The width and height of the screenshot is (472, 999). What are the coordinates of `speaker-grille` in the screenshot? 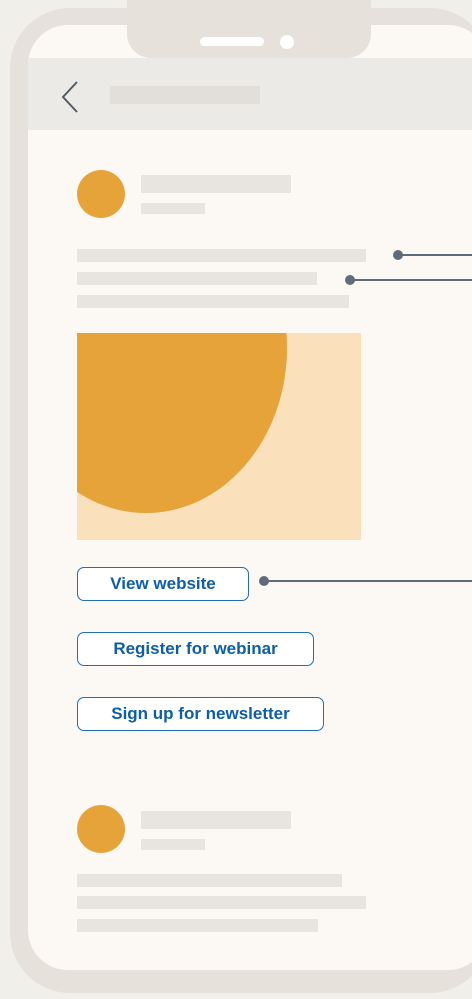 It's located at (232, 41).